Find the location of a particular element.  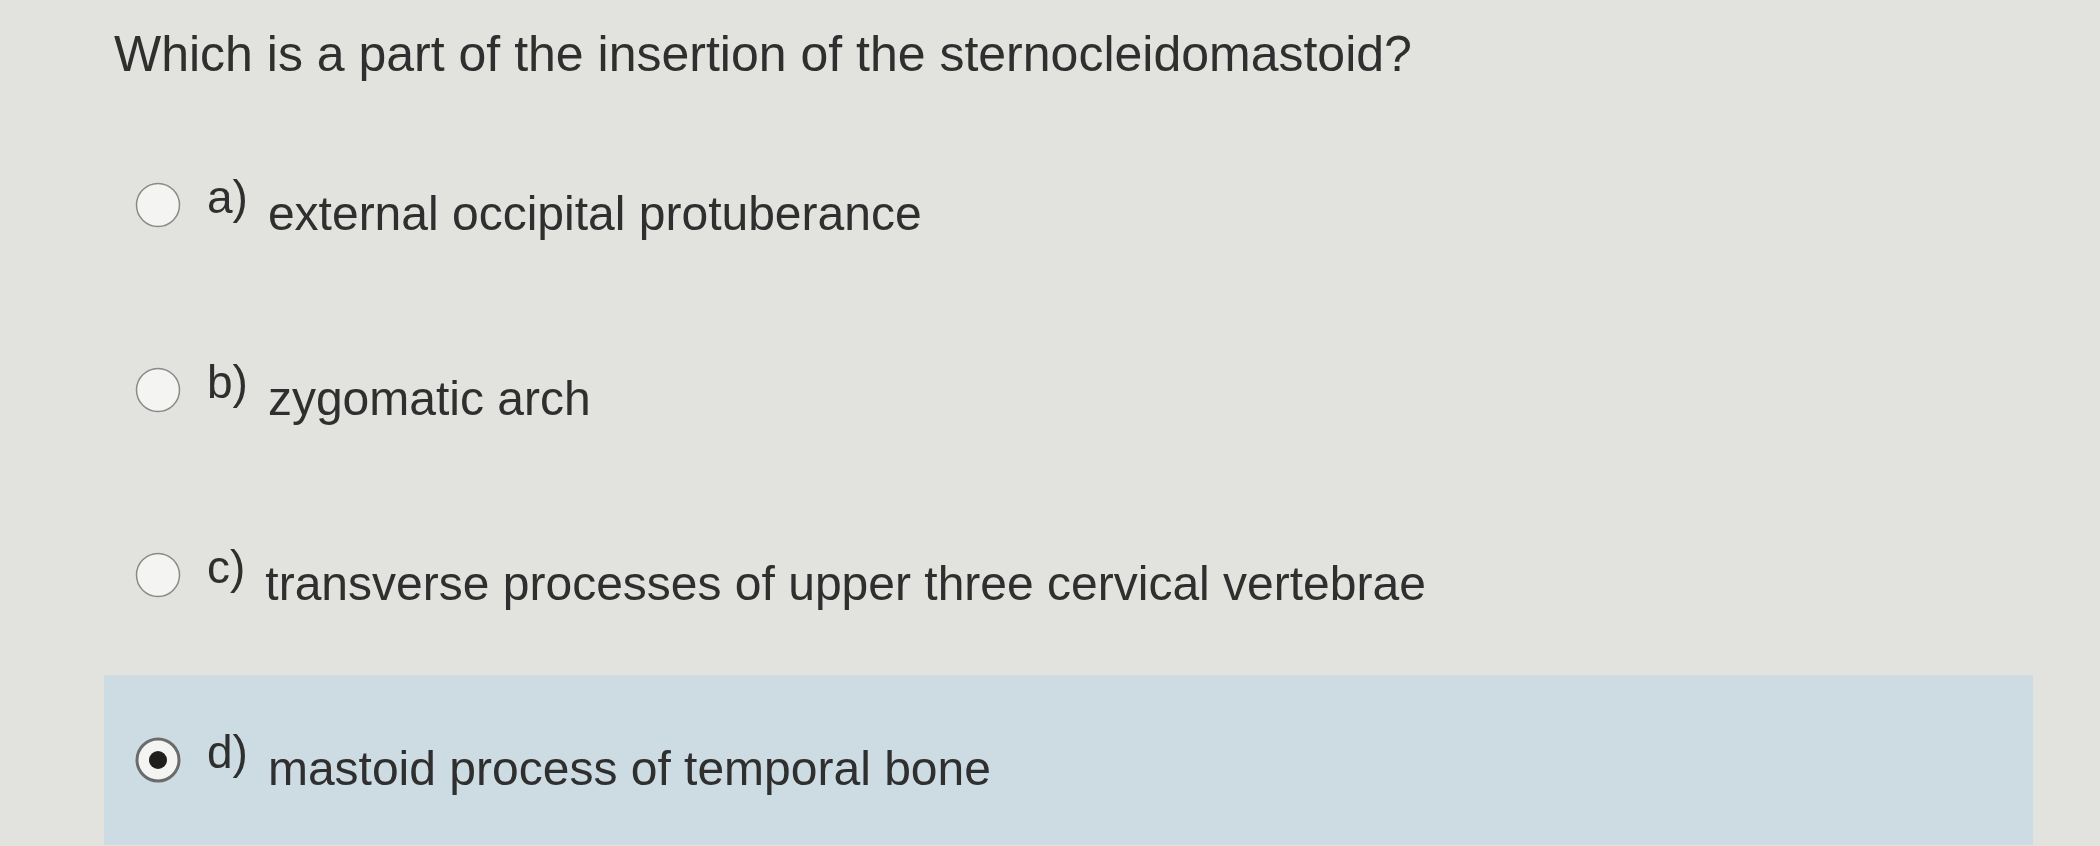

option-text: external occipital protuberance is located at coordinates (594, 214).